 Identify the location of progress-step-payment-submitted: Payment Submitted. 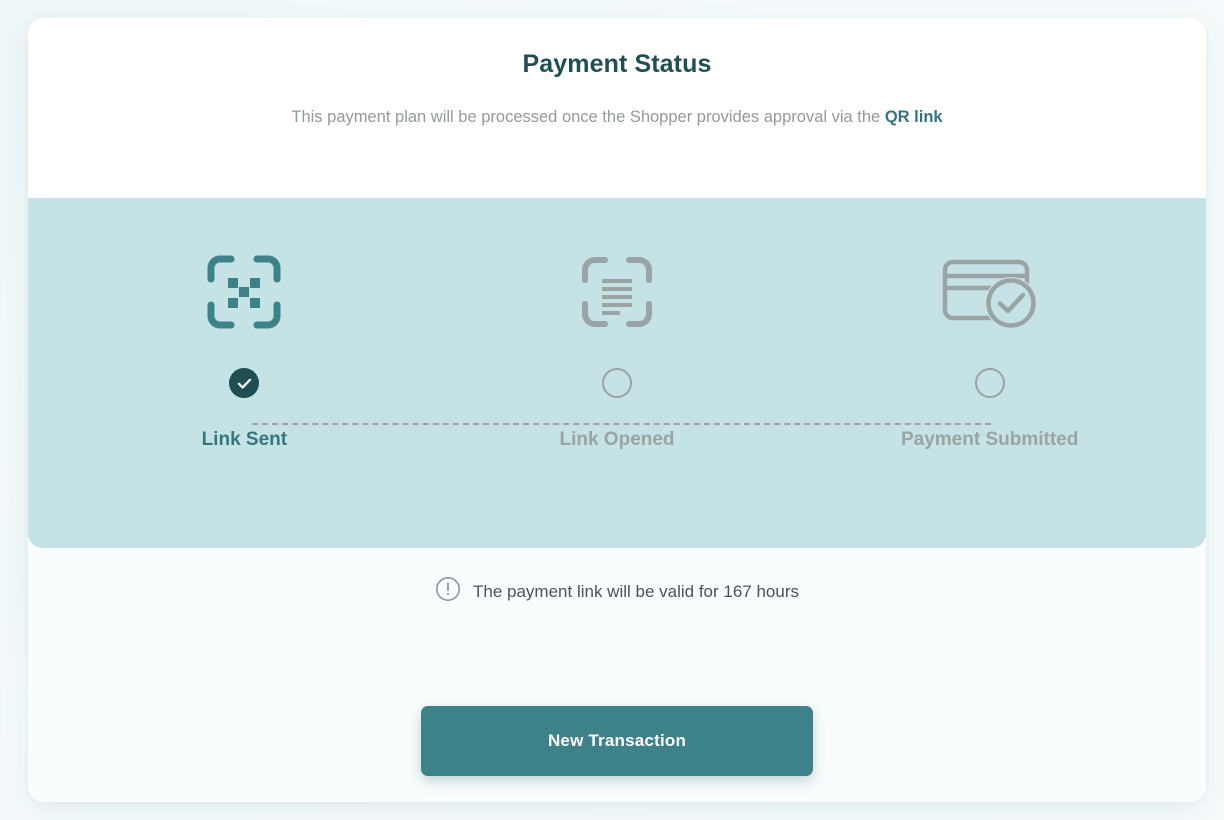
(989, 373).